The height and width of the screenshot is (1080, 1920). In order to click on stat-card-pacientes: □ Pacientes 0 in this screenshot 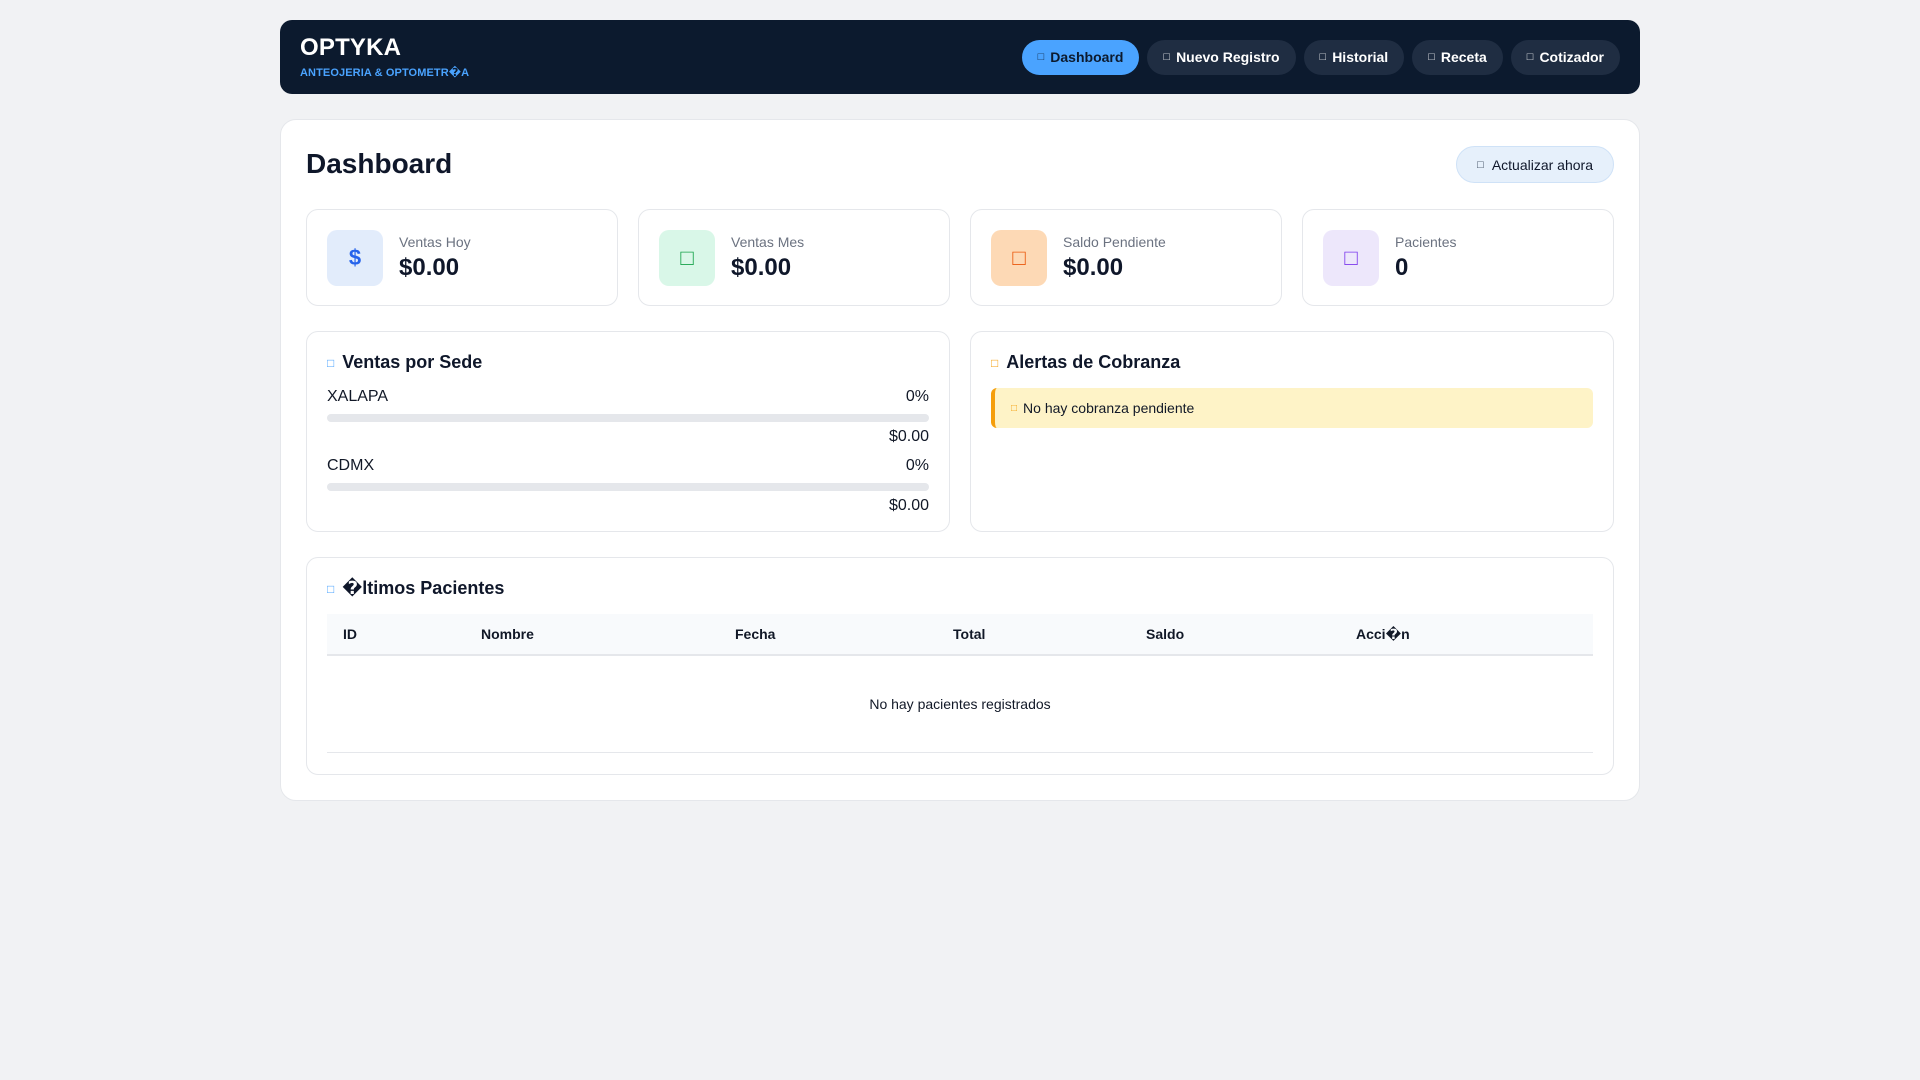, I will do `click(1458, 257)`.